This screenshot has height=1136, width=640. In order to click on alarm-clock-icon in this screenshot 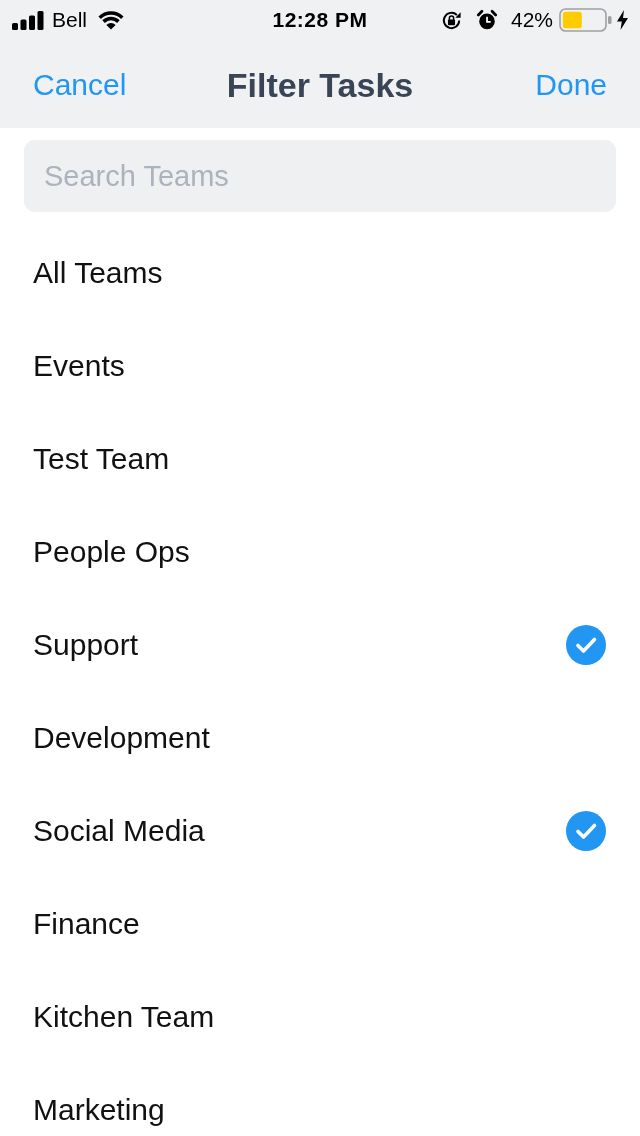, I will do `click(486, 20)`.